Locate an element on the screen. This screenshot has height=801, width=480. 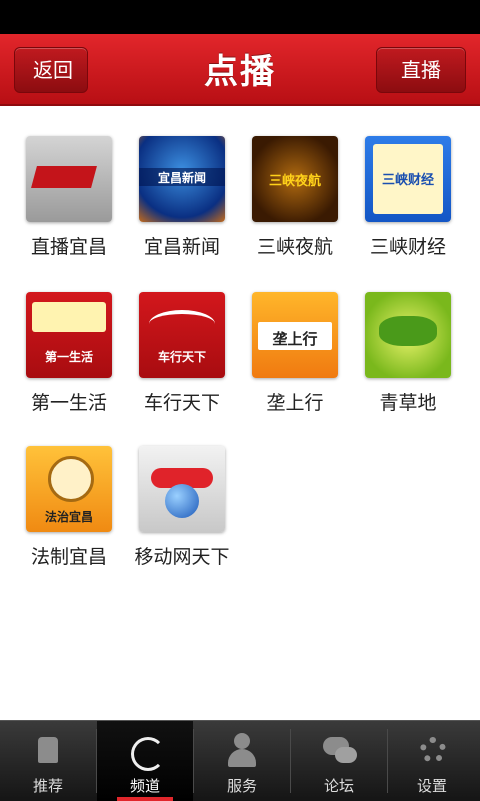
chat-bubbles-icon is located at coordinates (339, 751).